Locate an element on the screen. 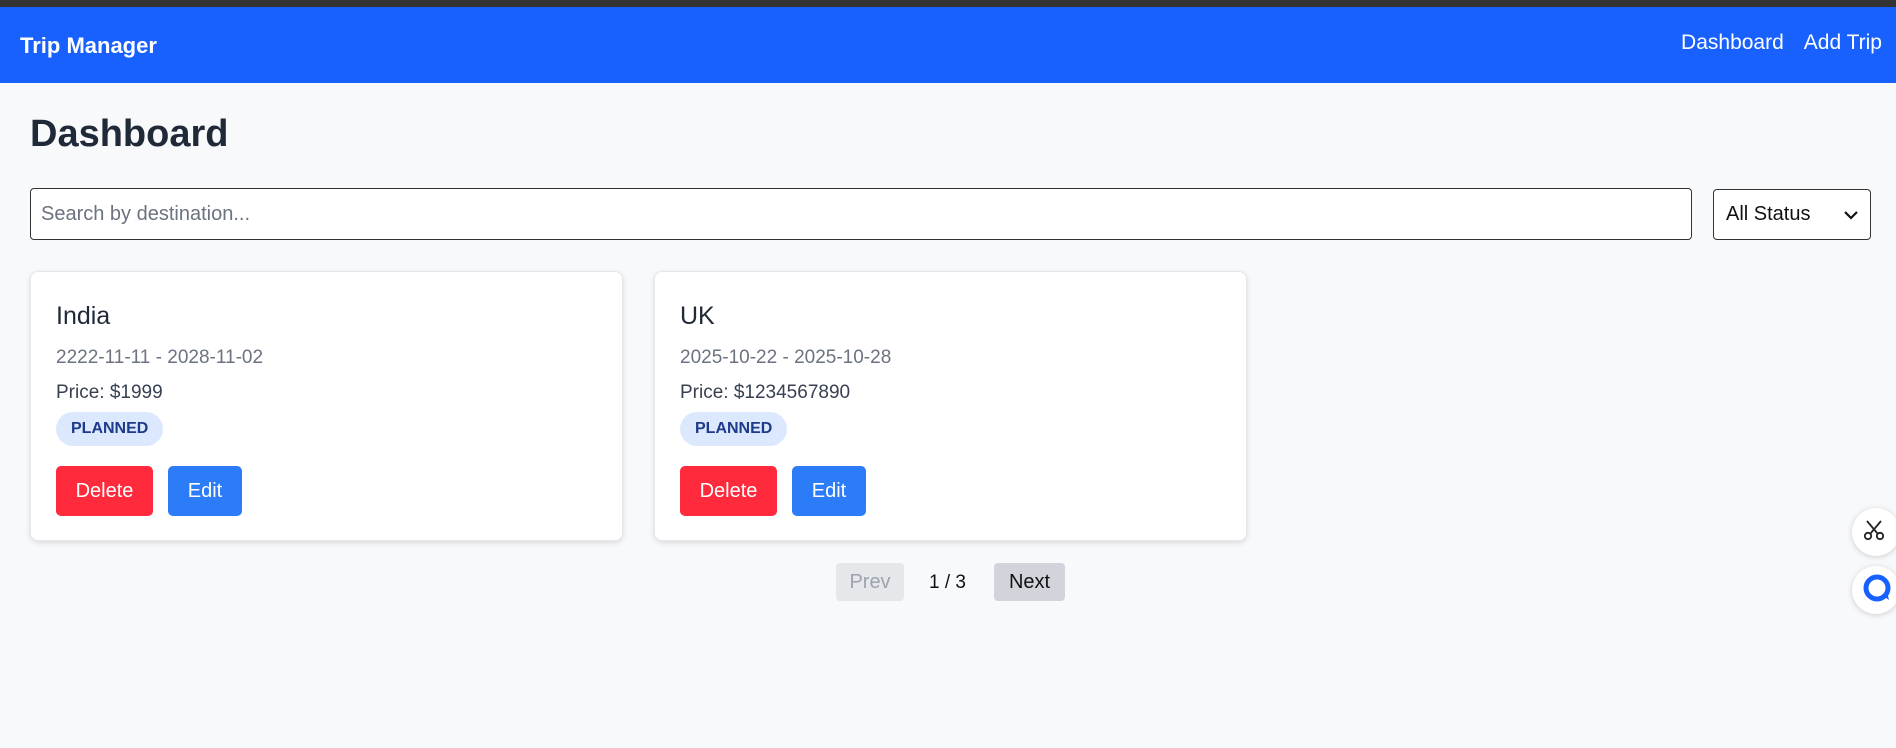 The height and width of the screenshot is (748, 1896). floating-chat-button is located at coordinates (1874, 590).